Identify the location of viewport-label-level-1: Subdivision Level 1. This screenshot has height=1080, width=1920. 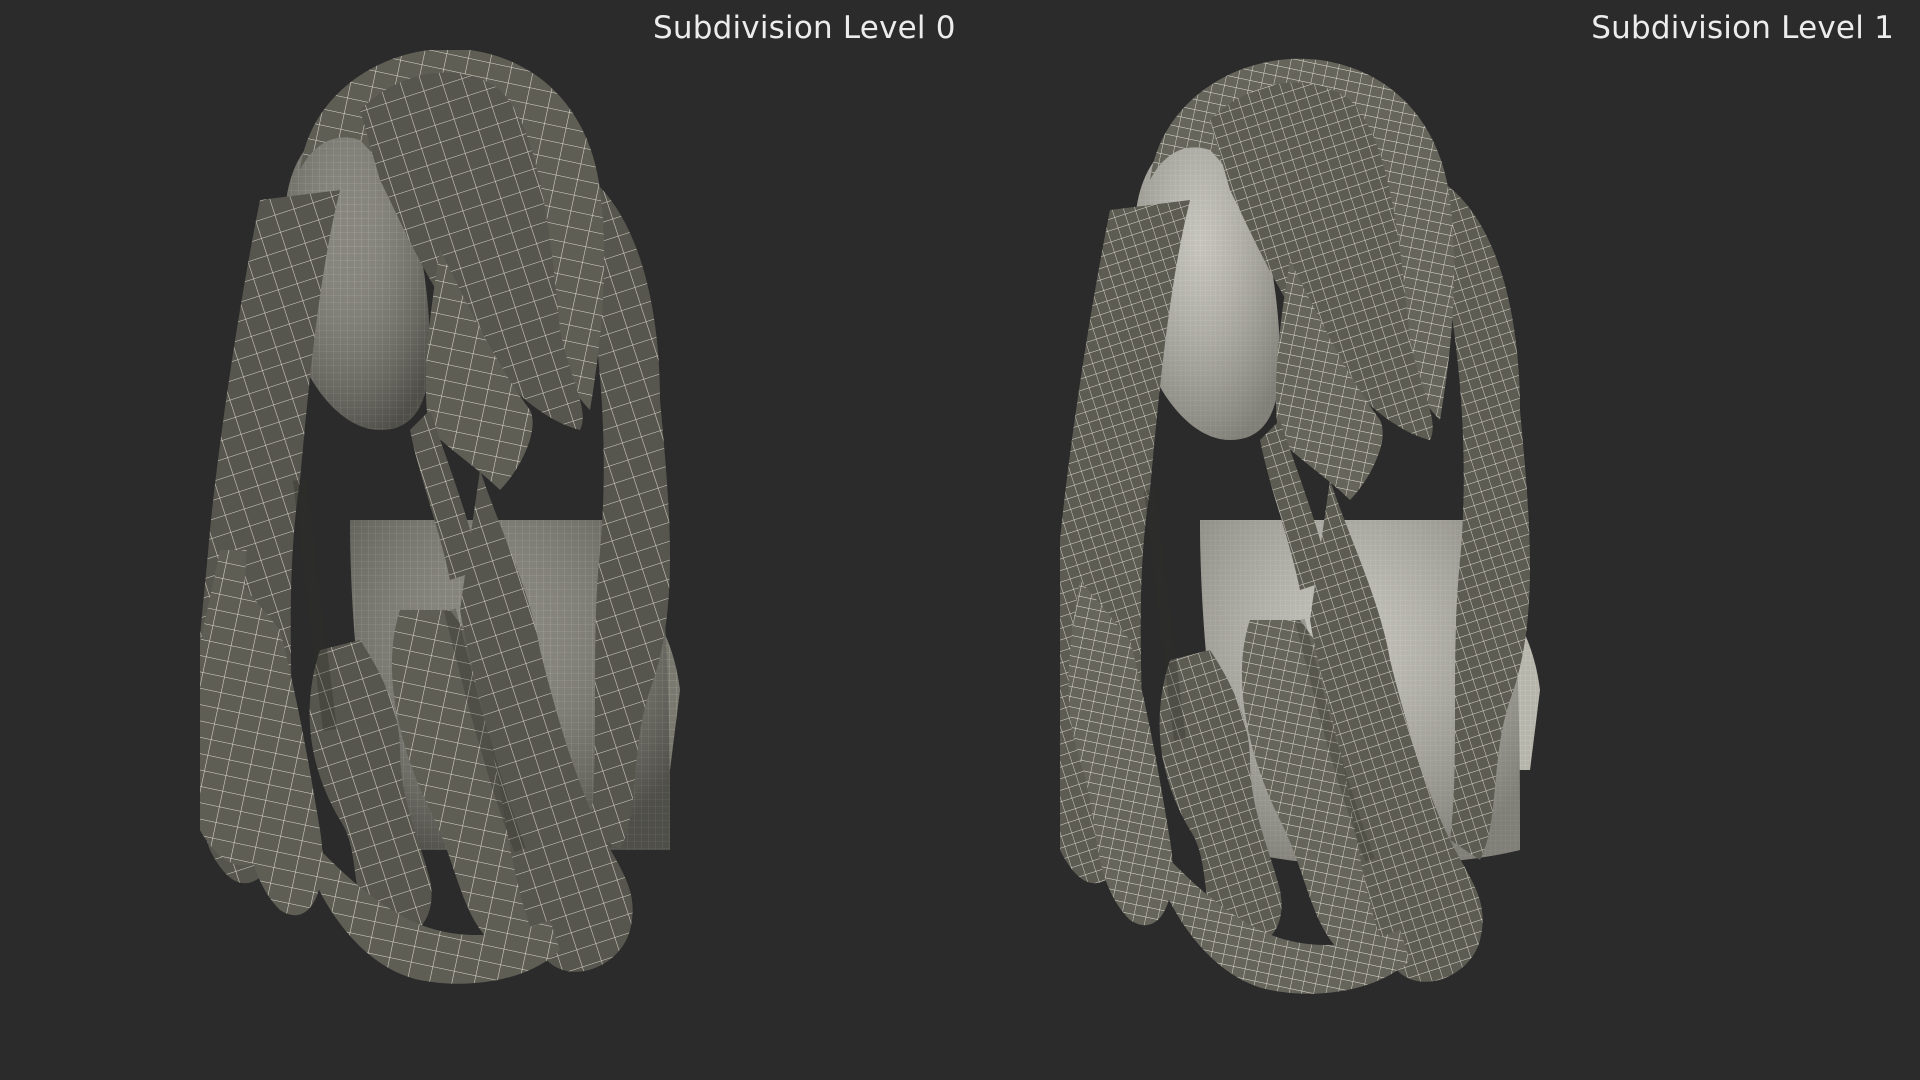
(1742, 28).